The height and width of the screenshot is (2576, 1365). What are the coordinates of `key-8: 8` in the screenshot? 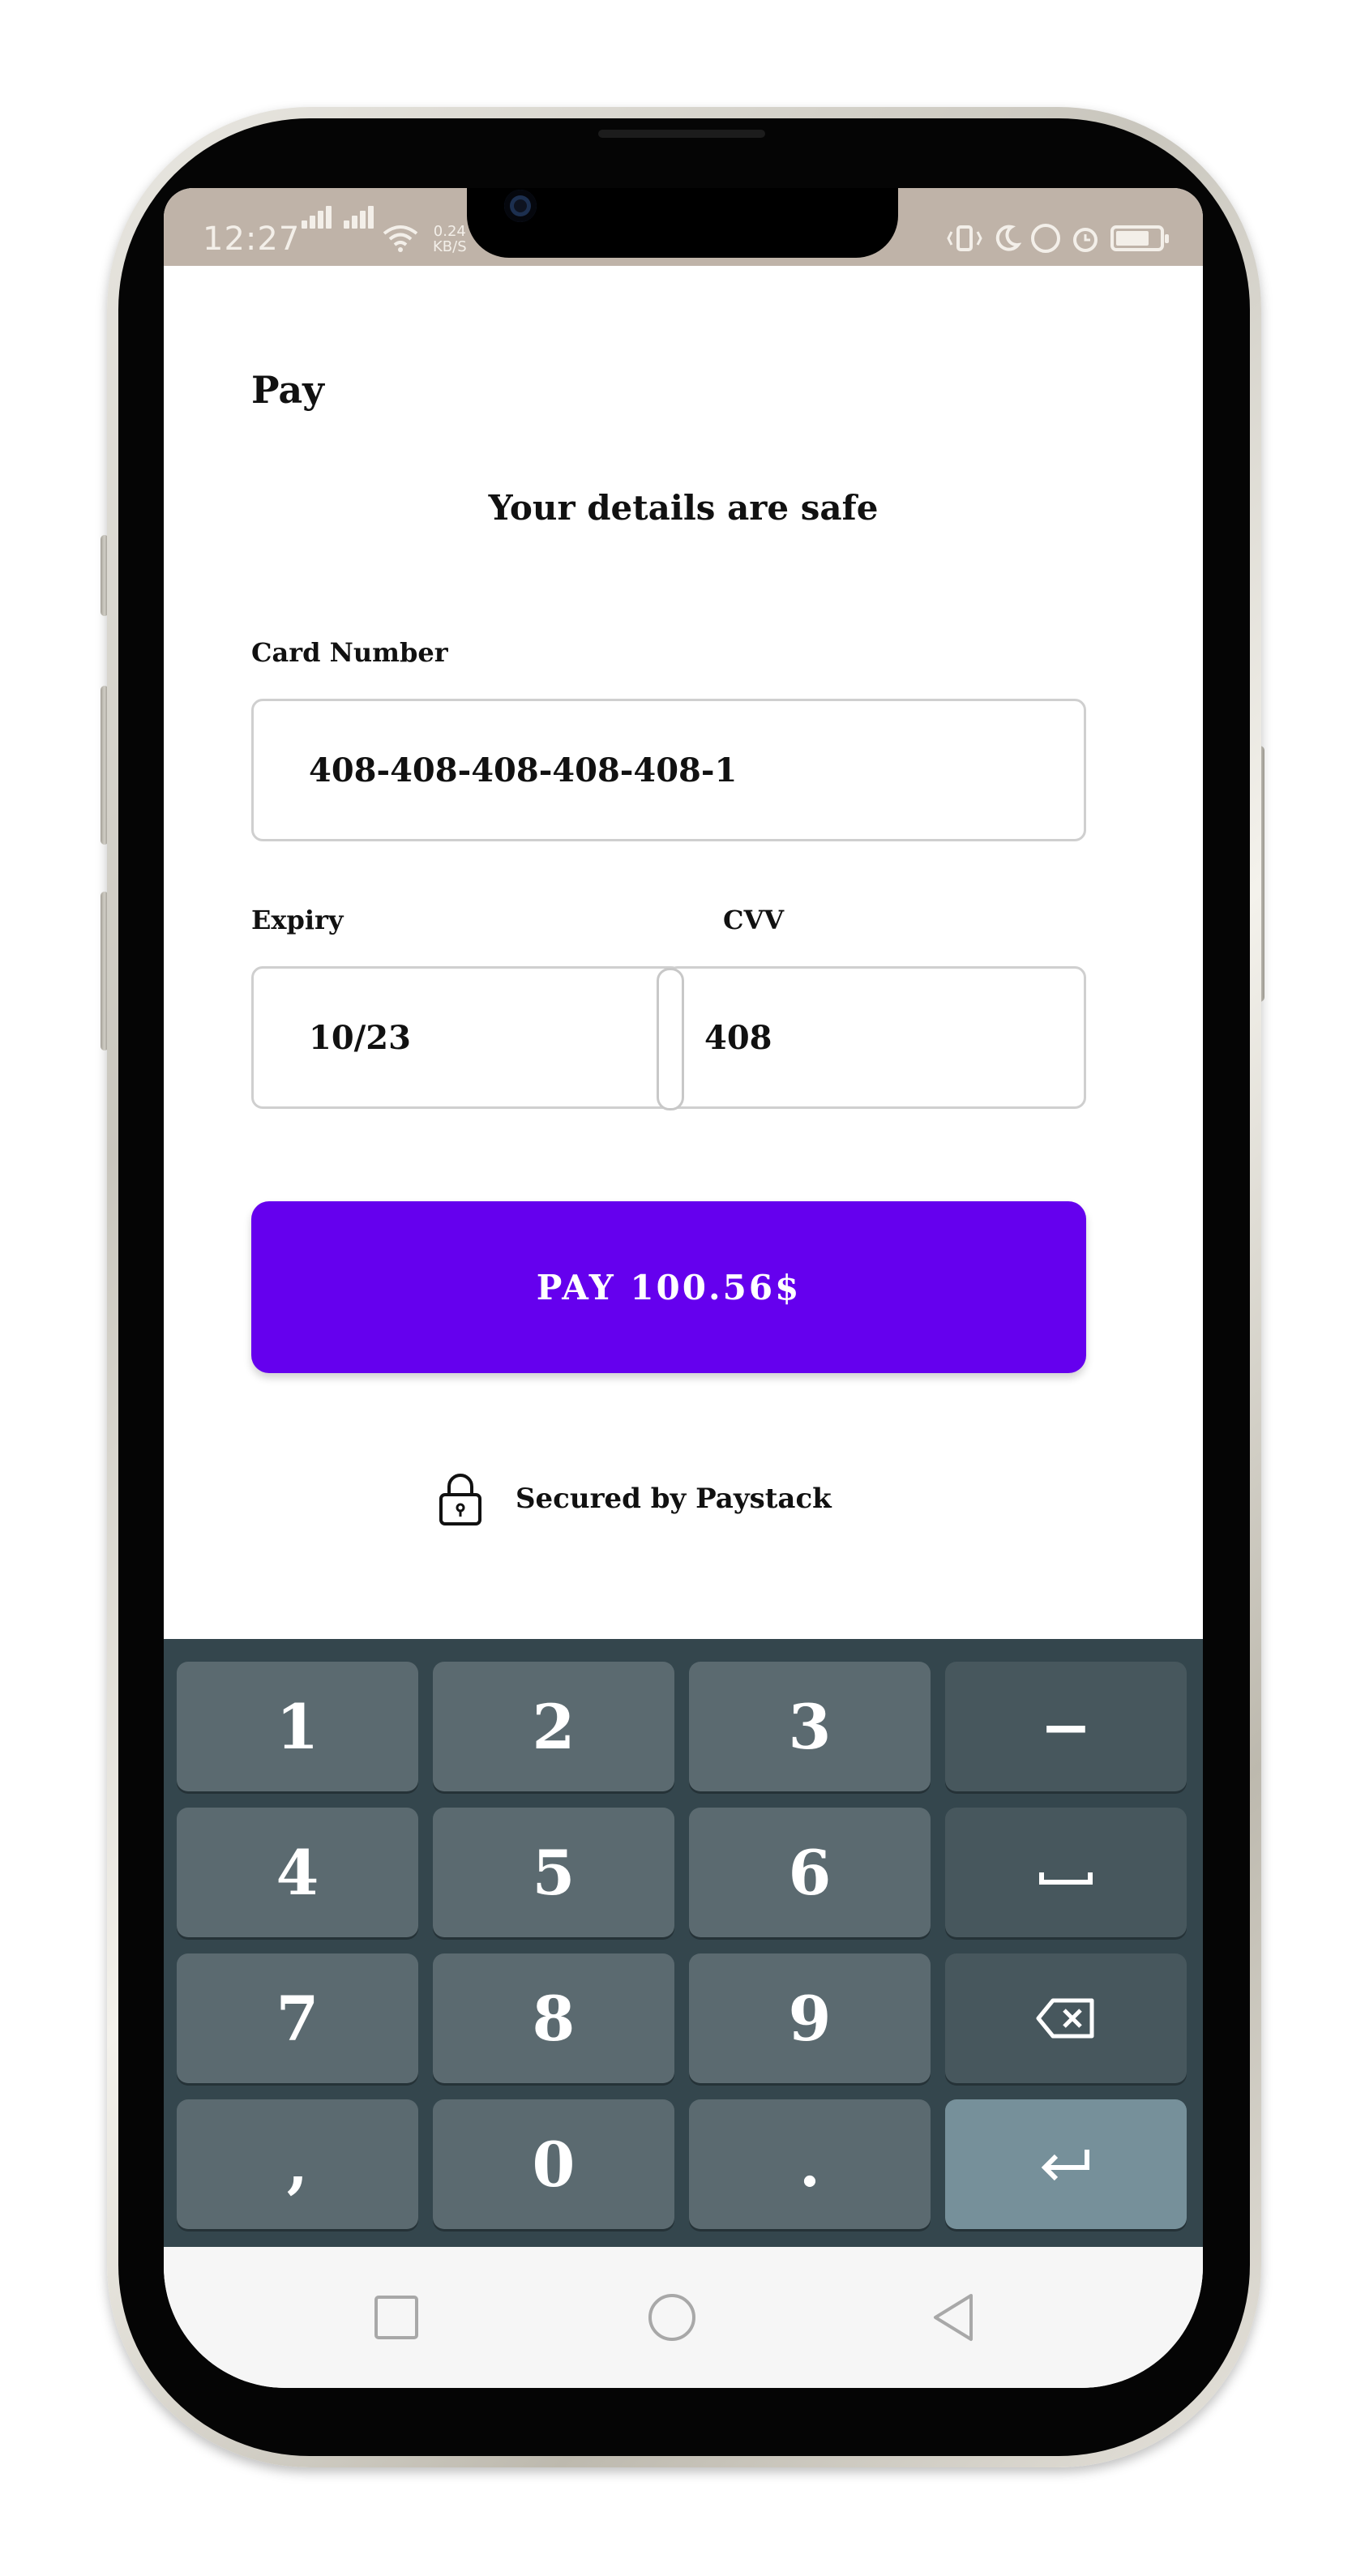 It's located at (553, 2018).